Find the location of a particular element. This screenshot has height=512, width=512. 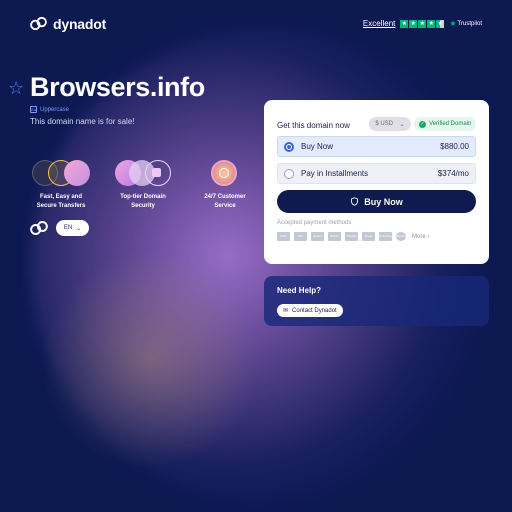

language-value: EN is located at coordinates (68, 228).